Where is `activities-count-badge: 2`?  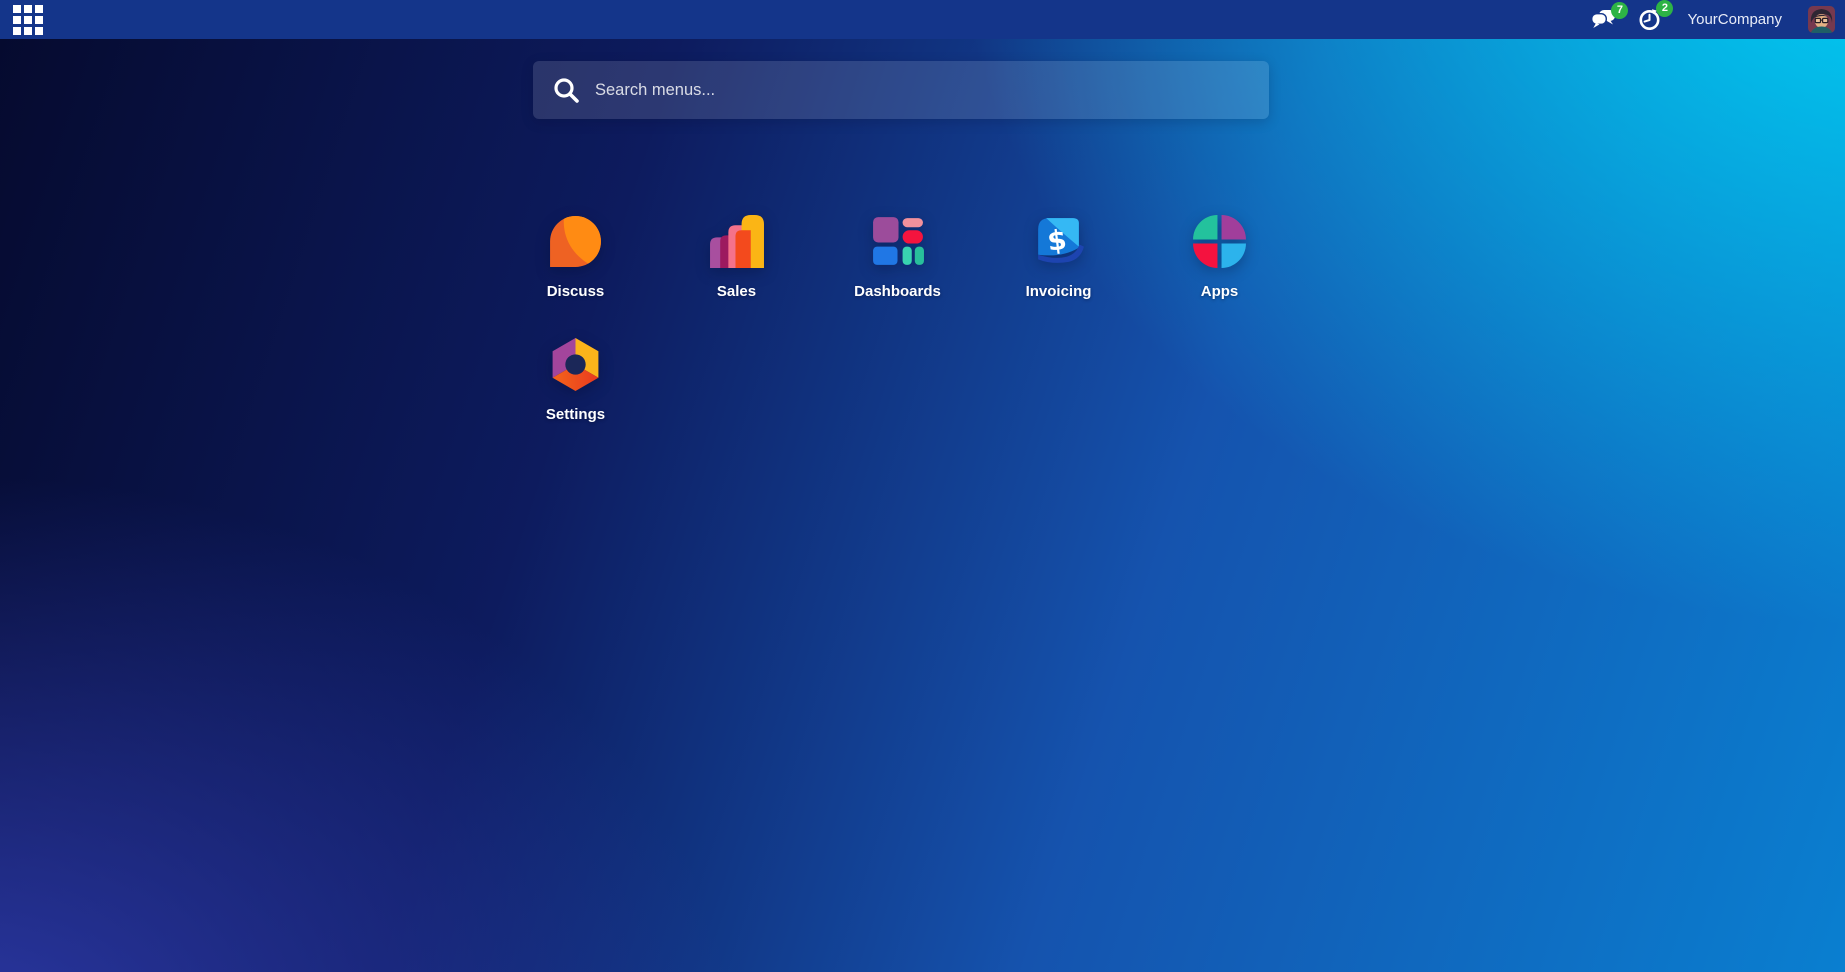 activities-count-badge: 2 is located at coordinates (1665, 8).